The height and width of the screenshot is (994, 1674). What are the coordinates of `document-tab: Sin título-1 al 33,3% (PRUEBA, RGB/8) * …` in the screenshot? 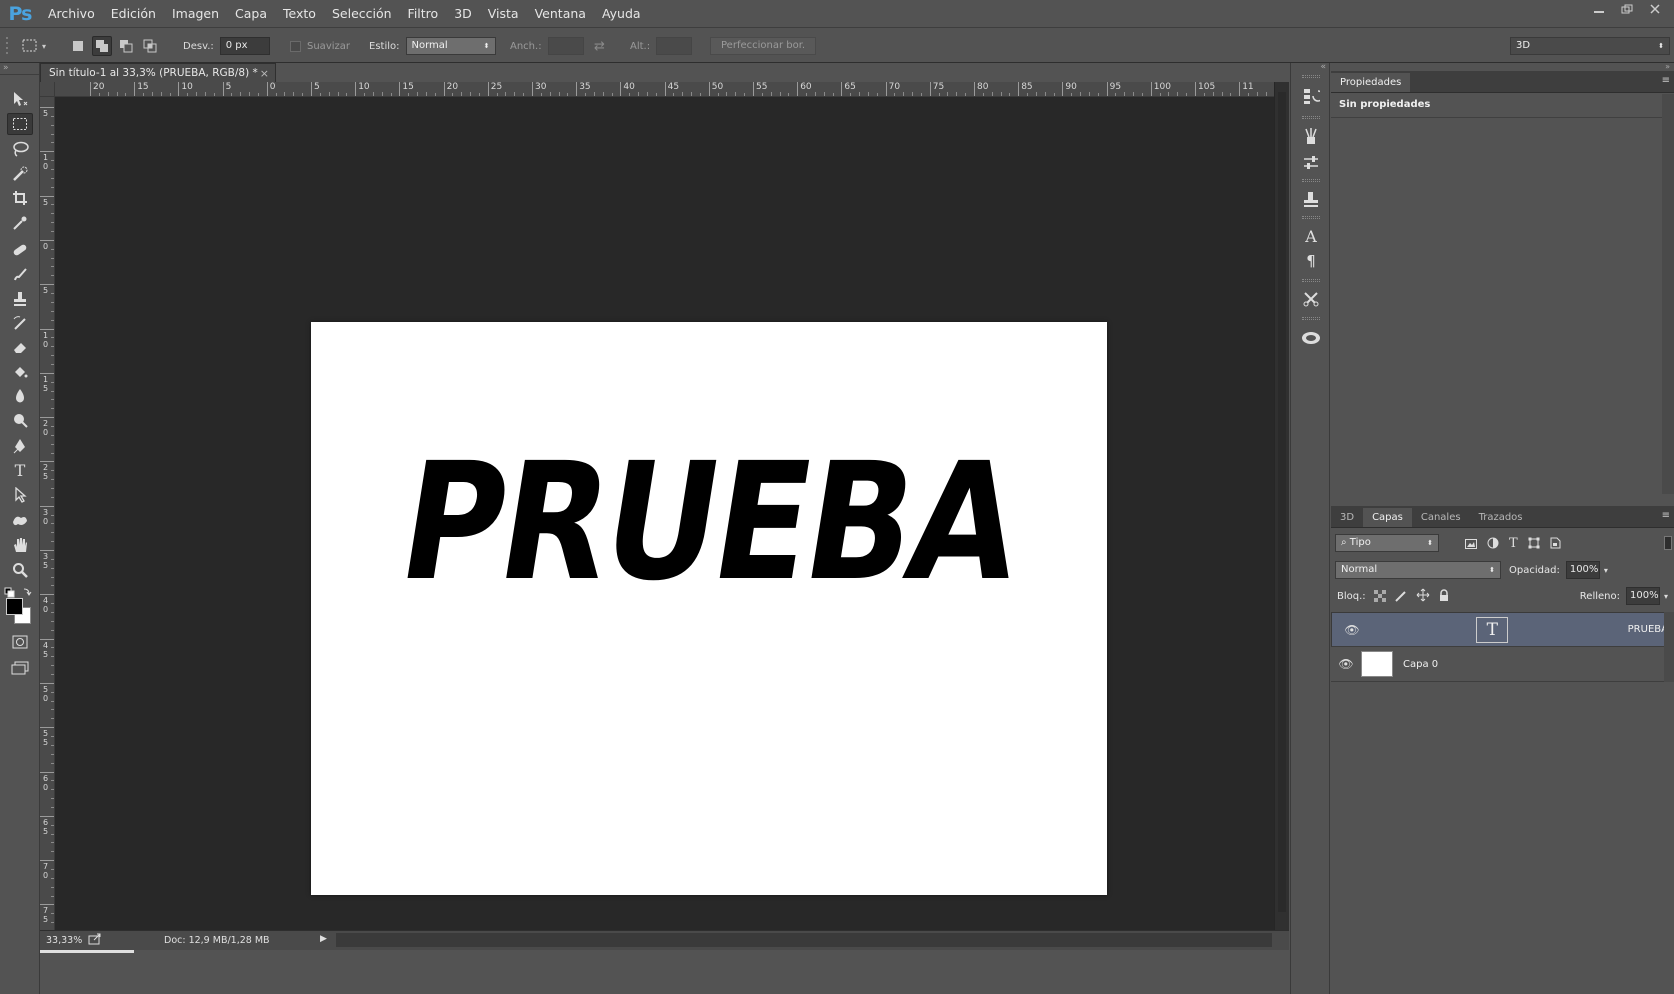 It's located at (158, 72).